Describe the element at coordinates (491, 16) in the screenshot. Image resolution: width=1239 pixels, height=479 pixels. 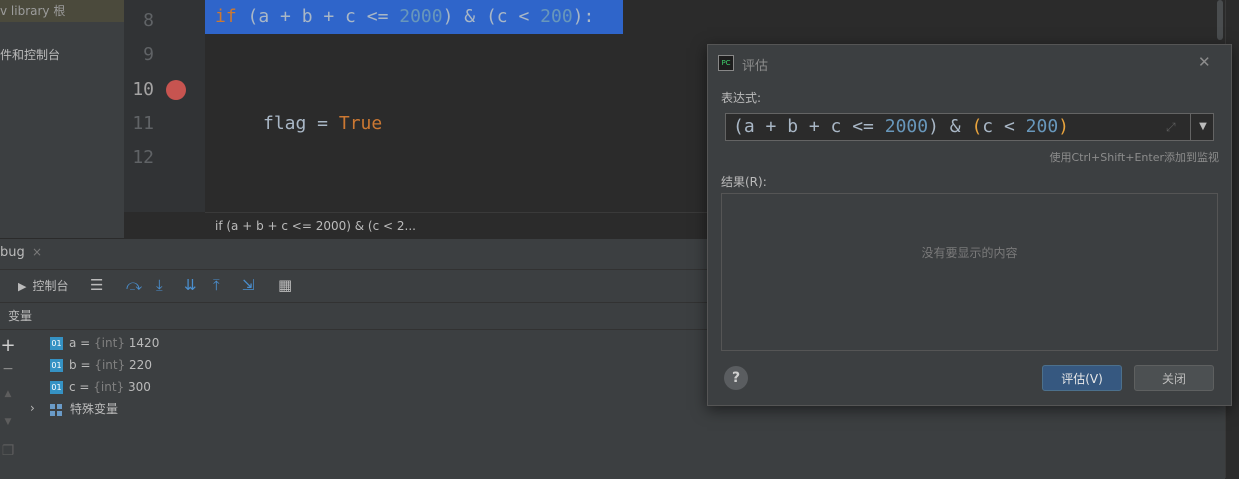
I see `code-text: ) & (c <` at that location.